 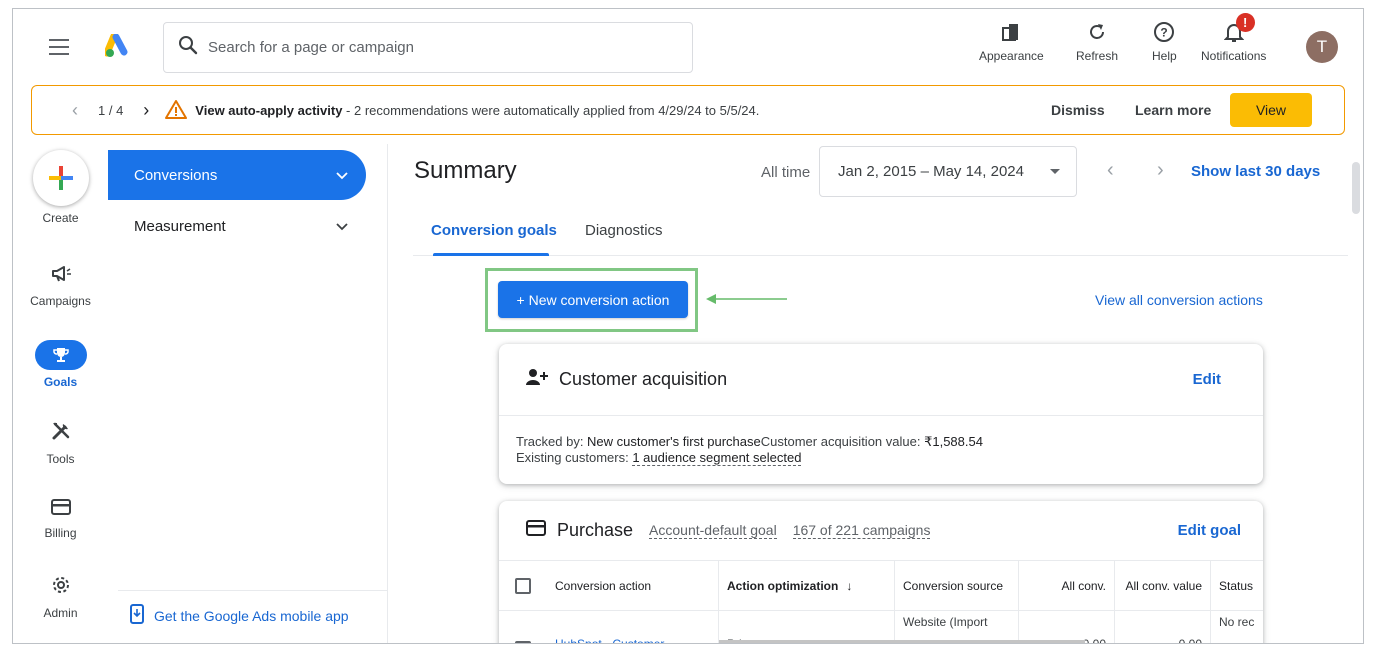 I want to click on appearance-icon, so click(x=1011, y=32).